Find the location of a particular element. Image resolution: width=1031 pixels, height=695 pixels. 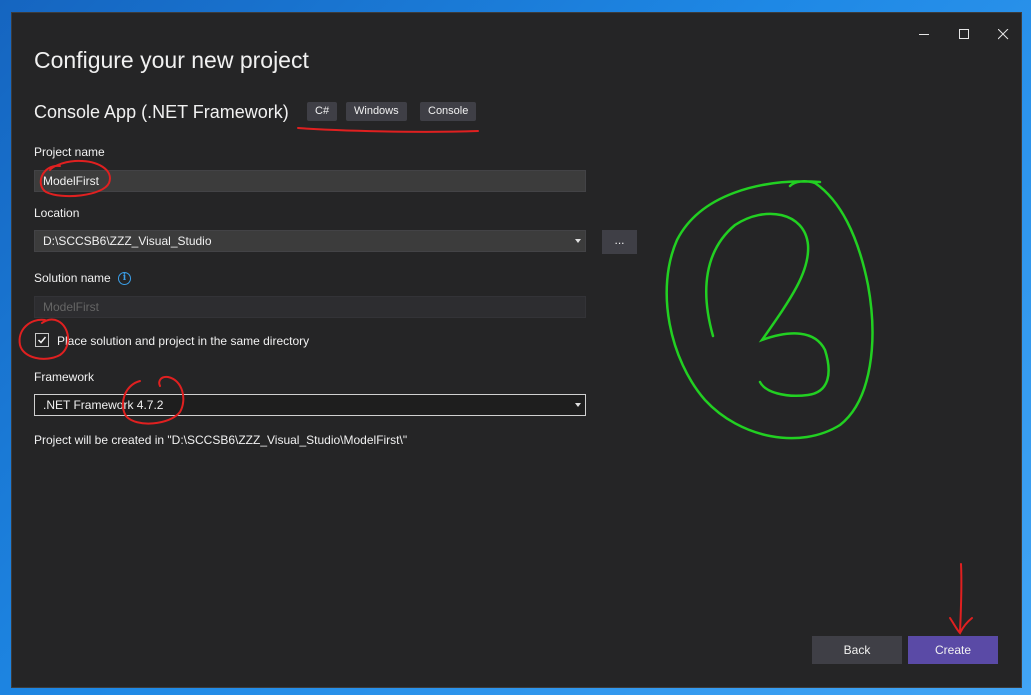

template-name: Console App (.NET Framework) is located at coordinates (161, 112).